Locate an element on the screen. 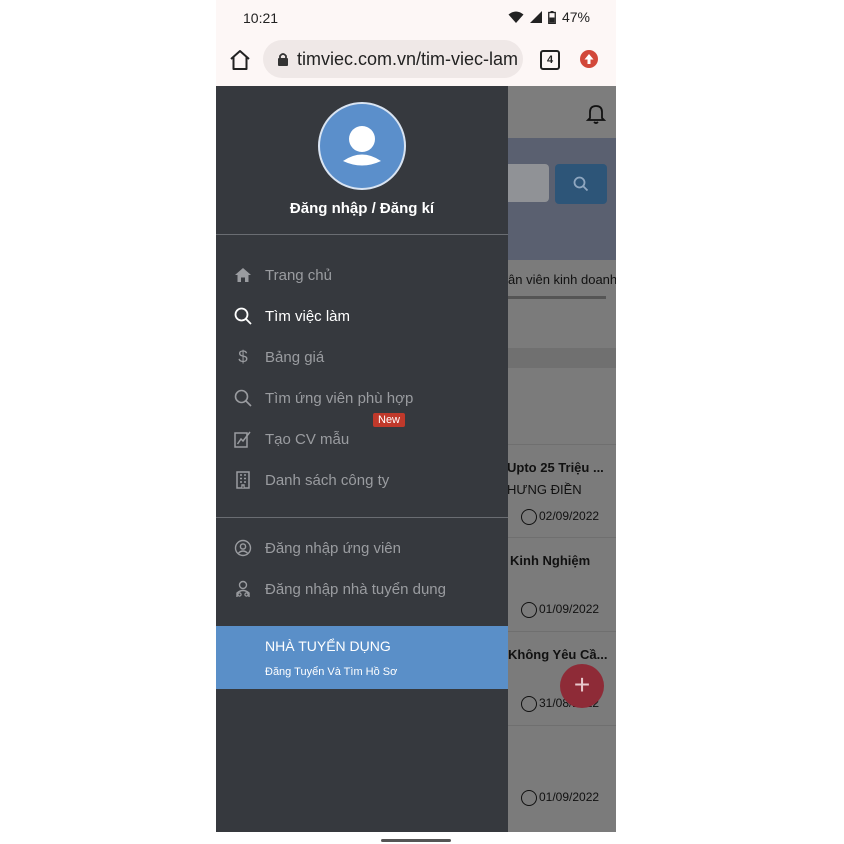 The image size is (844, 844). arrow-up-icon is located at coordinates (589, 59).